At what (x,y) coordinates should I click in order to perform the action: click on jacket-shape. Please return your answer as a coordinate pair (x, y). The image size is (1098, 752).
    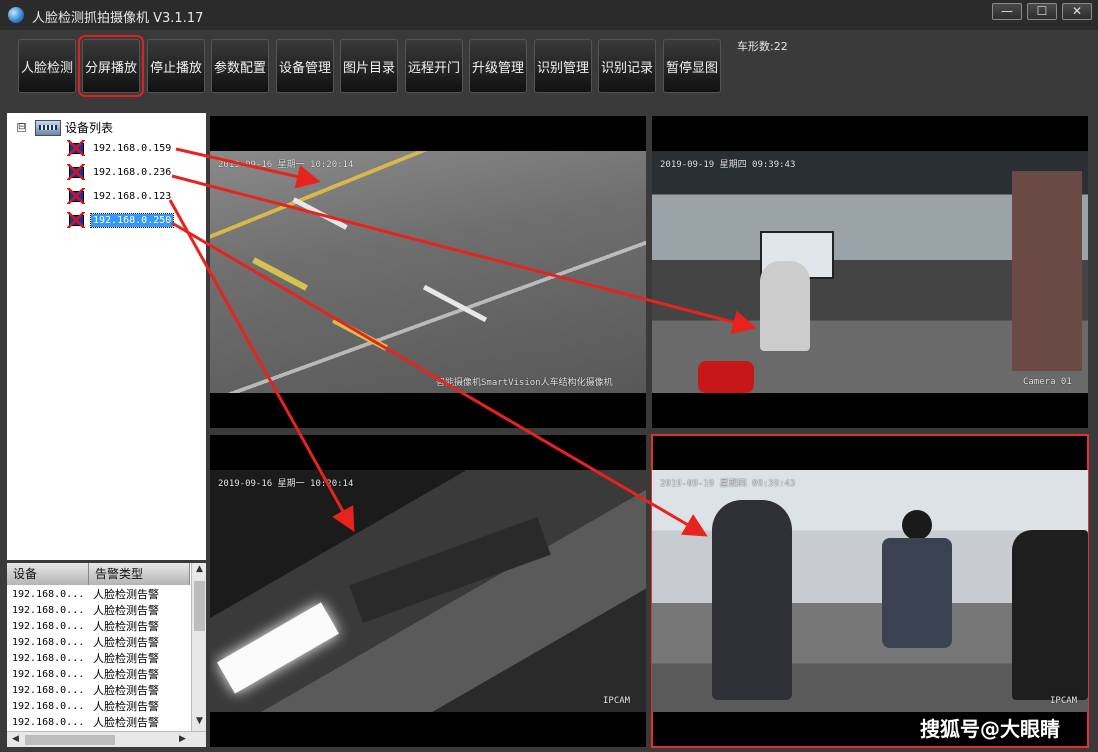
    Looking at the image, I should click on (752, 600).